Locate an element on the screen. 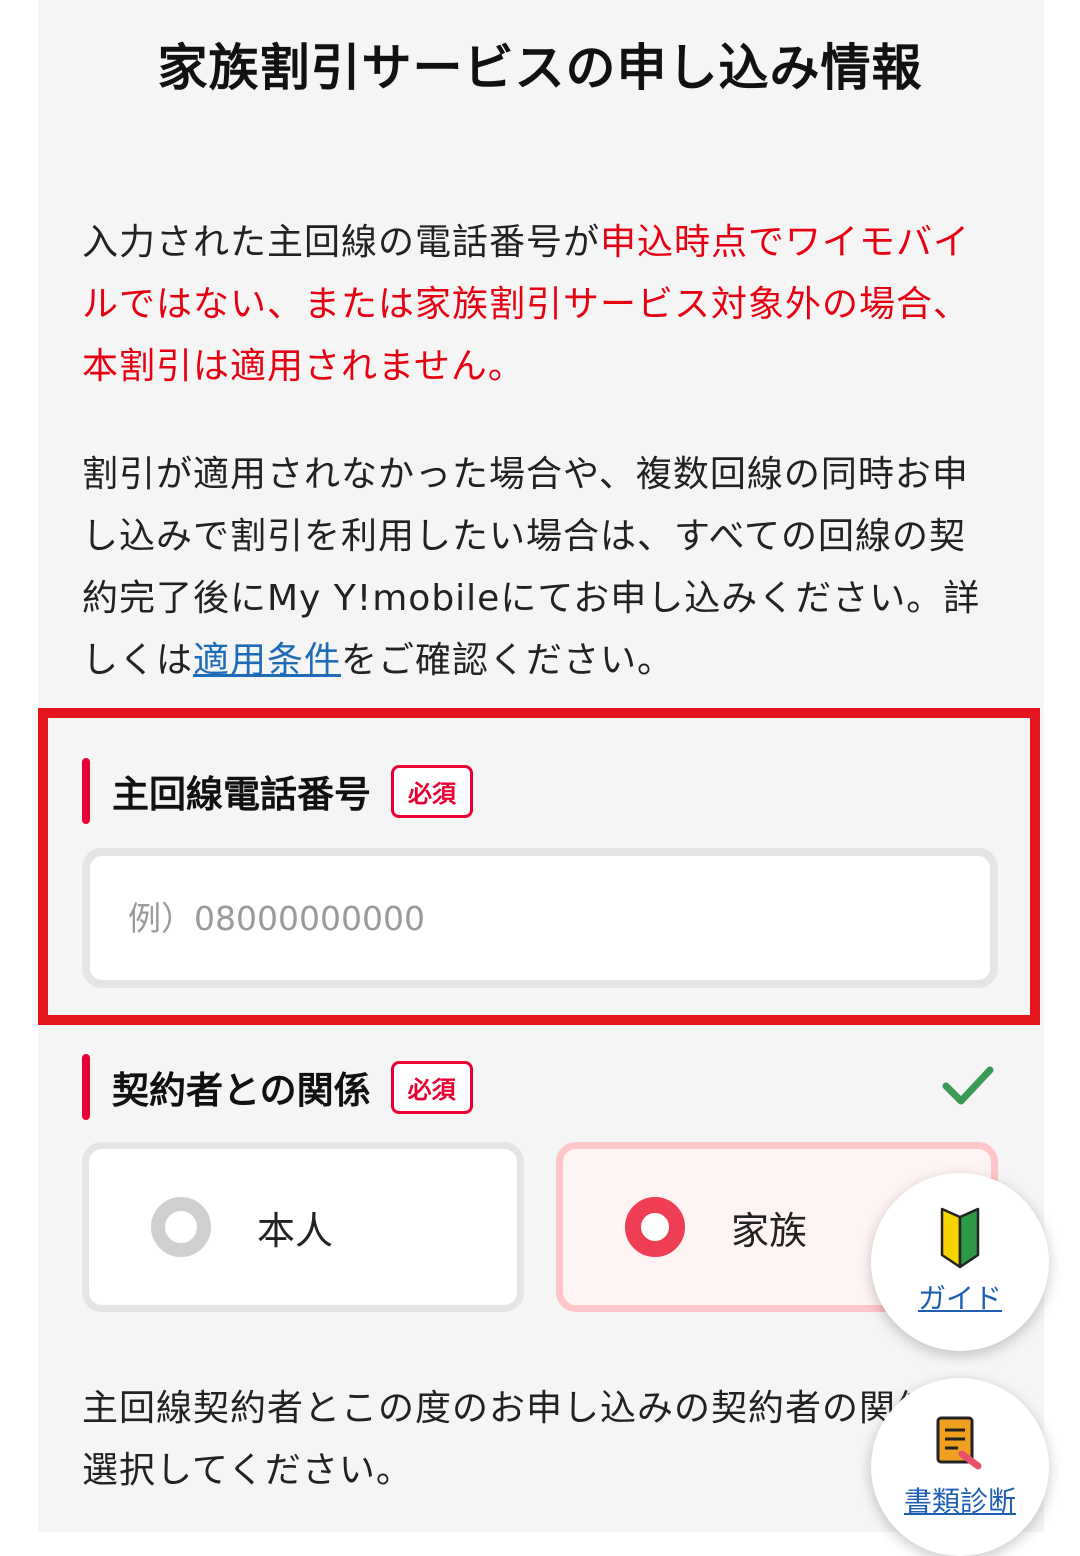 The image size is (1080, 1556). guide-button-label: ガイド is located at coordinates (959, 1298).